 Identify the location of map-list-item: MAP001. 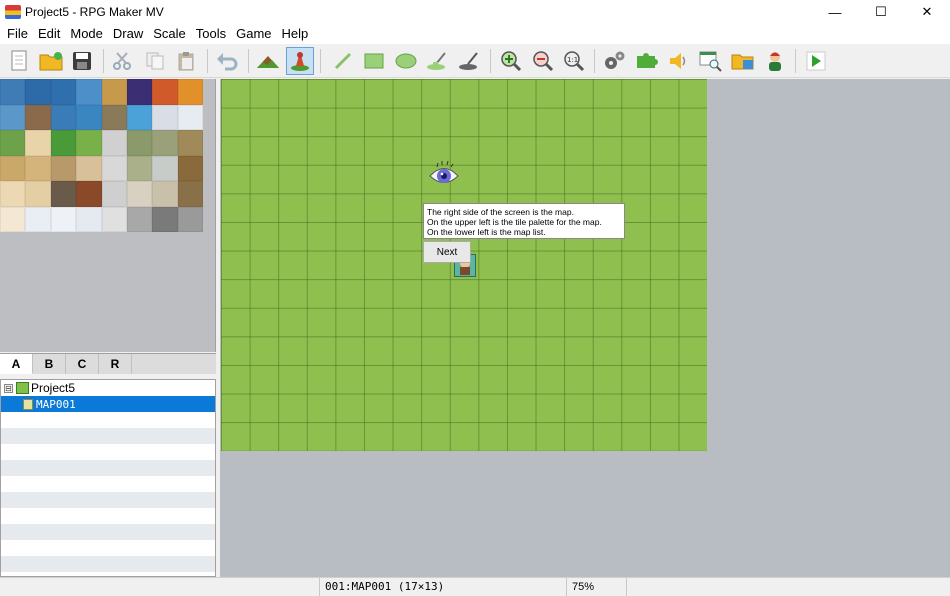
(108, 404).